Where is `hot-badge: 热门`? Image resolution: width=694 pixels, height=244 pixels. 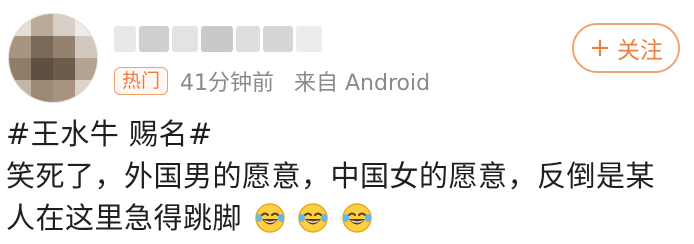 hot-badge: 热门 is located at coordinates (141, 81).